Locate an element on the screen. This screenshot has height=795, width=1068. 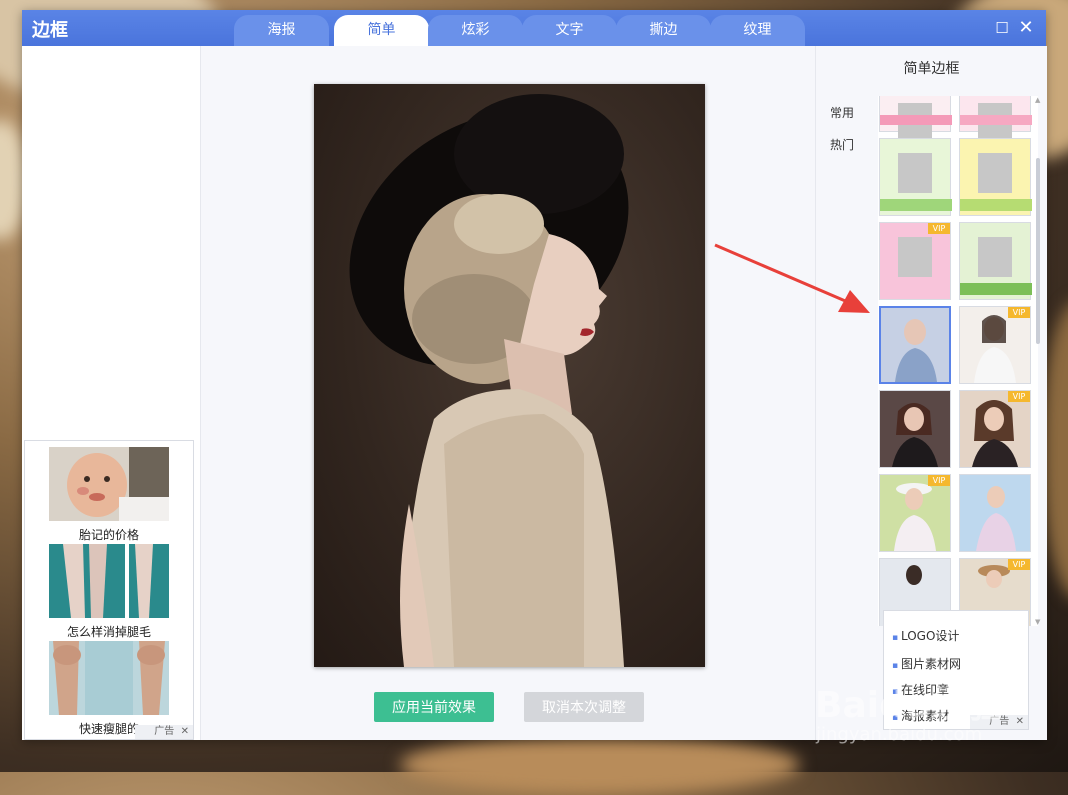
apply-effect-button: 应用当前效果 is located at coordinates (434, 707).